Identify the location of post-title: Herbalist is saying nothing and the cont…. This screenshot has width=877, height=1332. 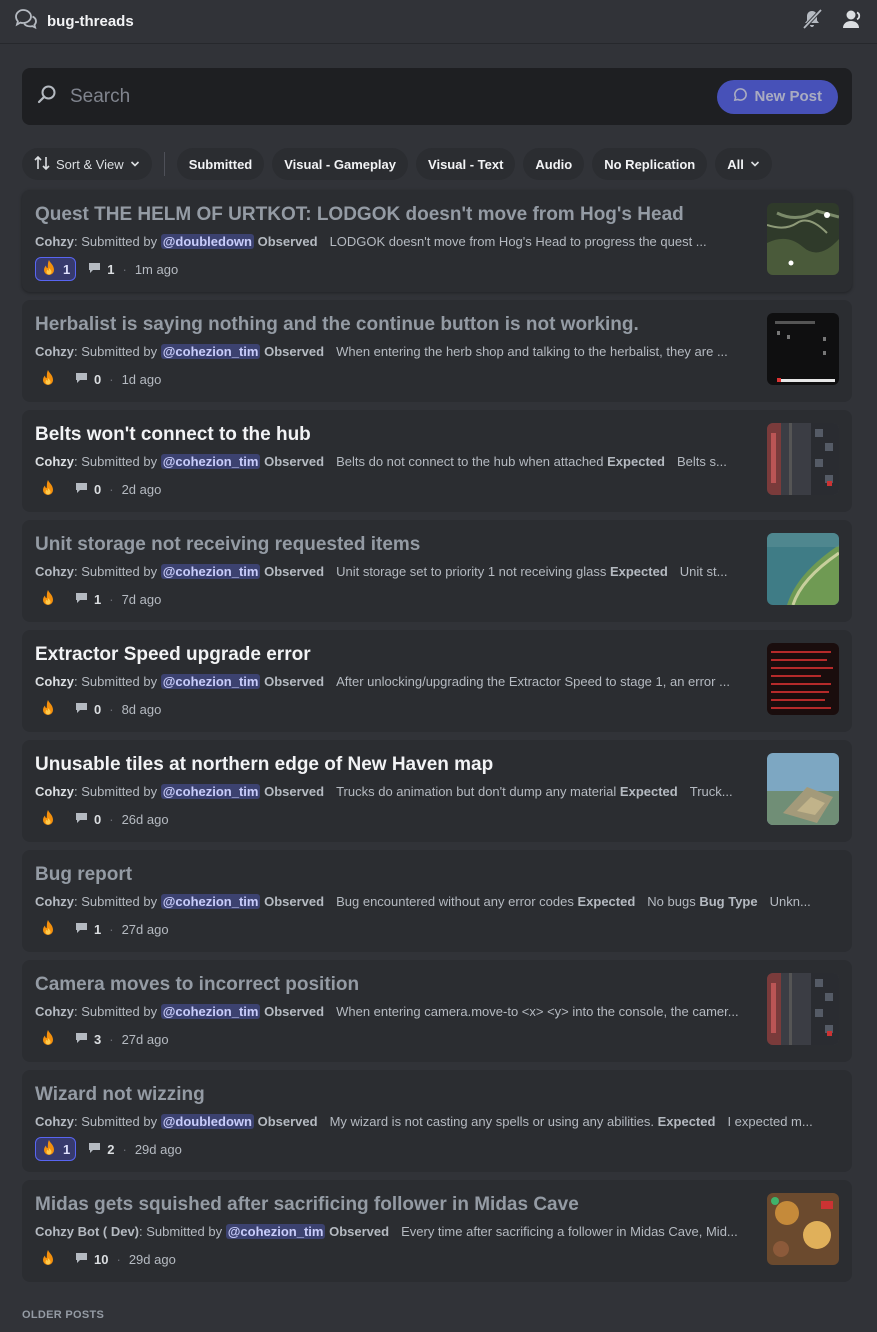
(337, 325).